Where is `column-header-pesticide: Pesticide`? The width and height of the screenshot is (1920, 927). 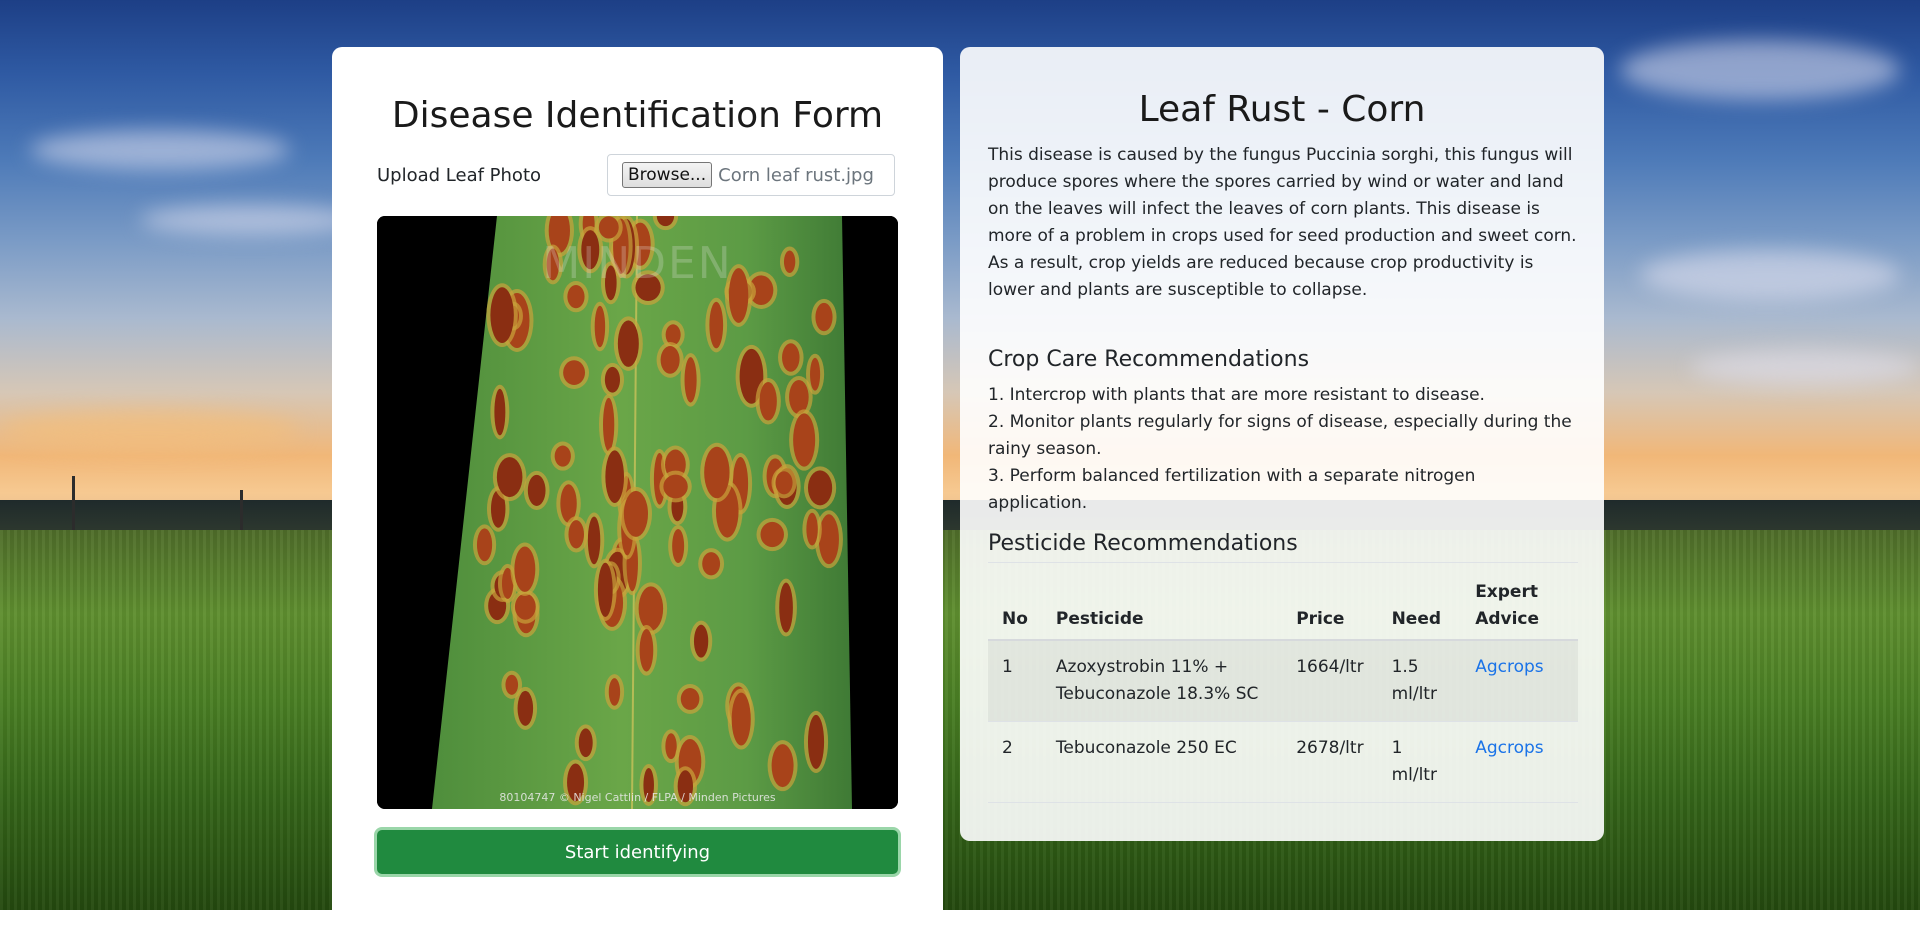
column-header-pesticide: Pesticide is located at coordinates (1162, 605).